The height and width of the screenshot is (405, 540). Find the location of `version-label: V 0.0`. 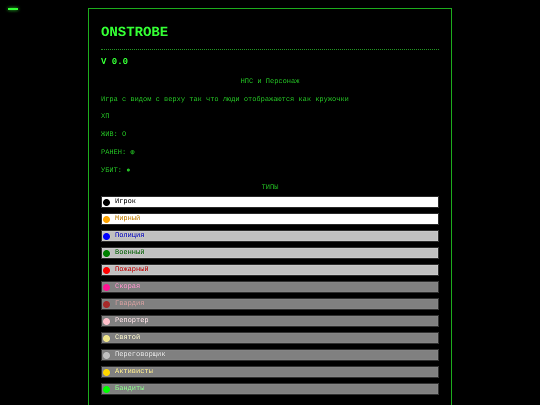

version-label: V 0.0 is located at coordinates (115, 62).